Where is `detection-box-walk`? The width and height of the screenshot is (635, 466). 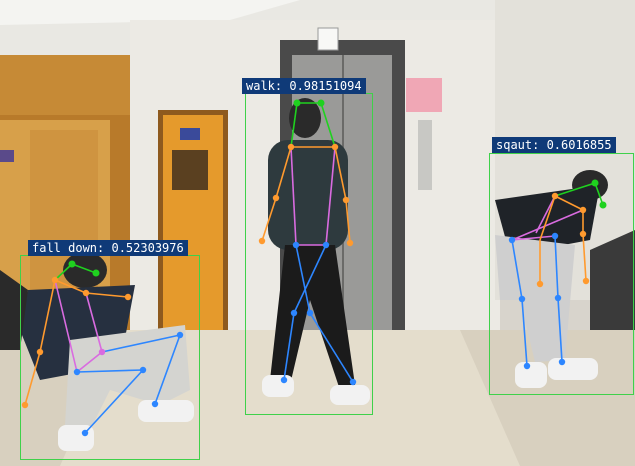 detection-box-walk is located at coordinates (309, 254).